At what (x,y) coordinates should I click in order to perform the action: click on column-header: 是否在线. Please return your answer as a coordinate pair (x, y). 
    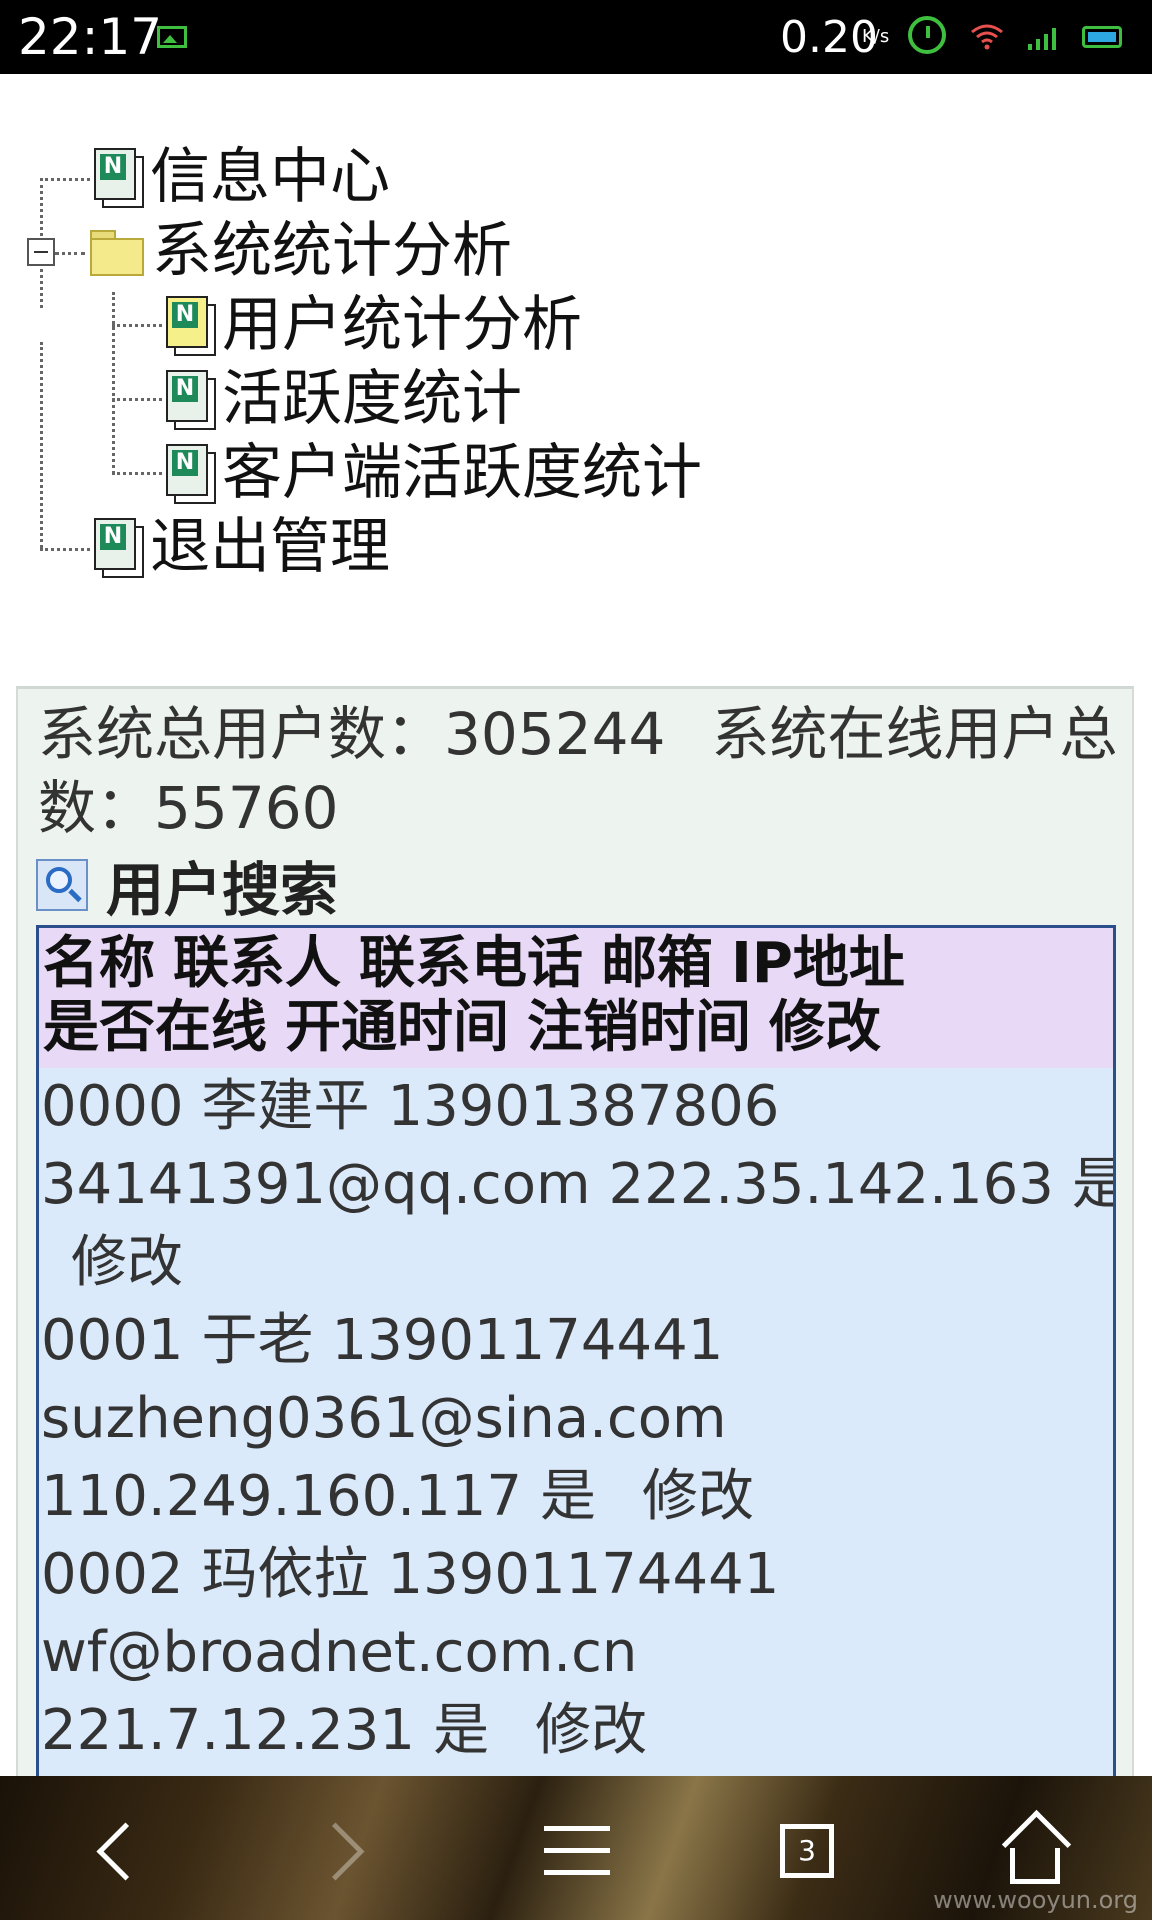
    Looking at the image, I should click on (155, 1027).